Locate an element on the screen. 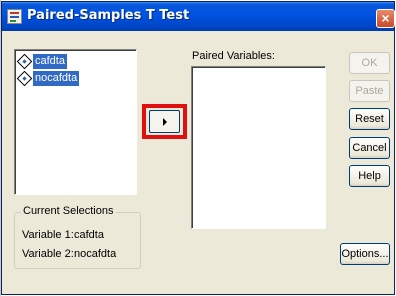  ok-button: OK is located at coordinates (369, 63).